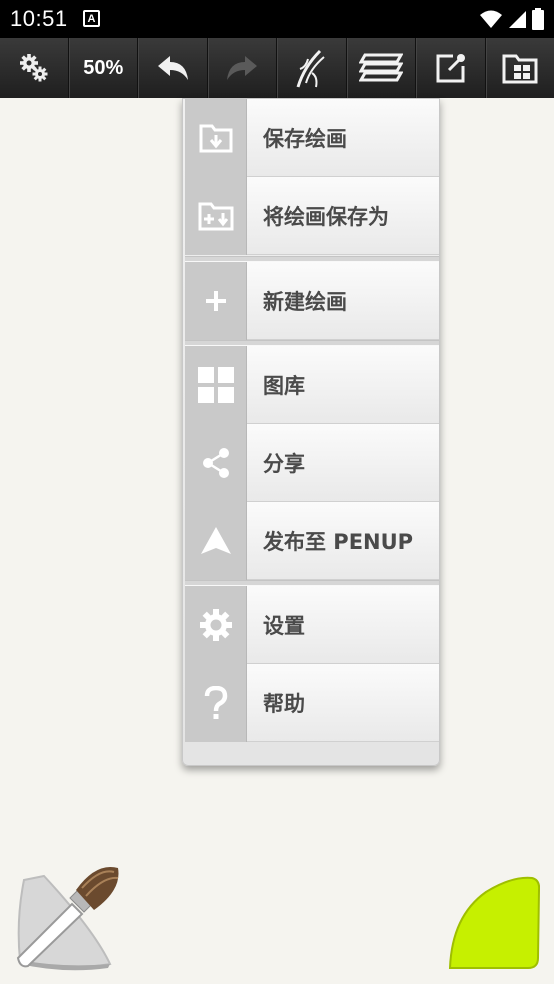 The image size is (554, 984). I want to click on menu-item-save-as: 将绘画保存为, so click(312, 216).